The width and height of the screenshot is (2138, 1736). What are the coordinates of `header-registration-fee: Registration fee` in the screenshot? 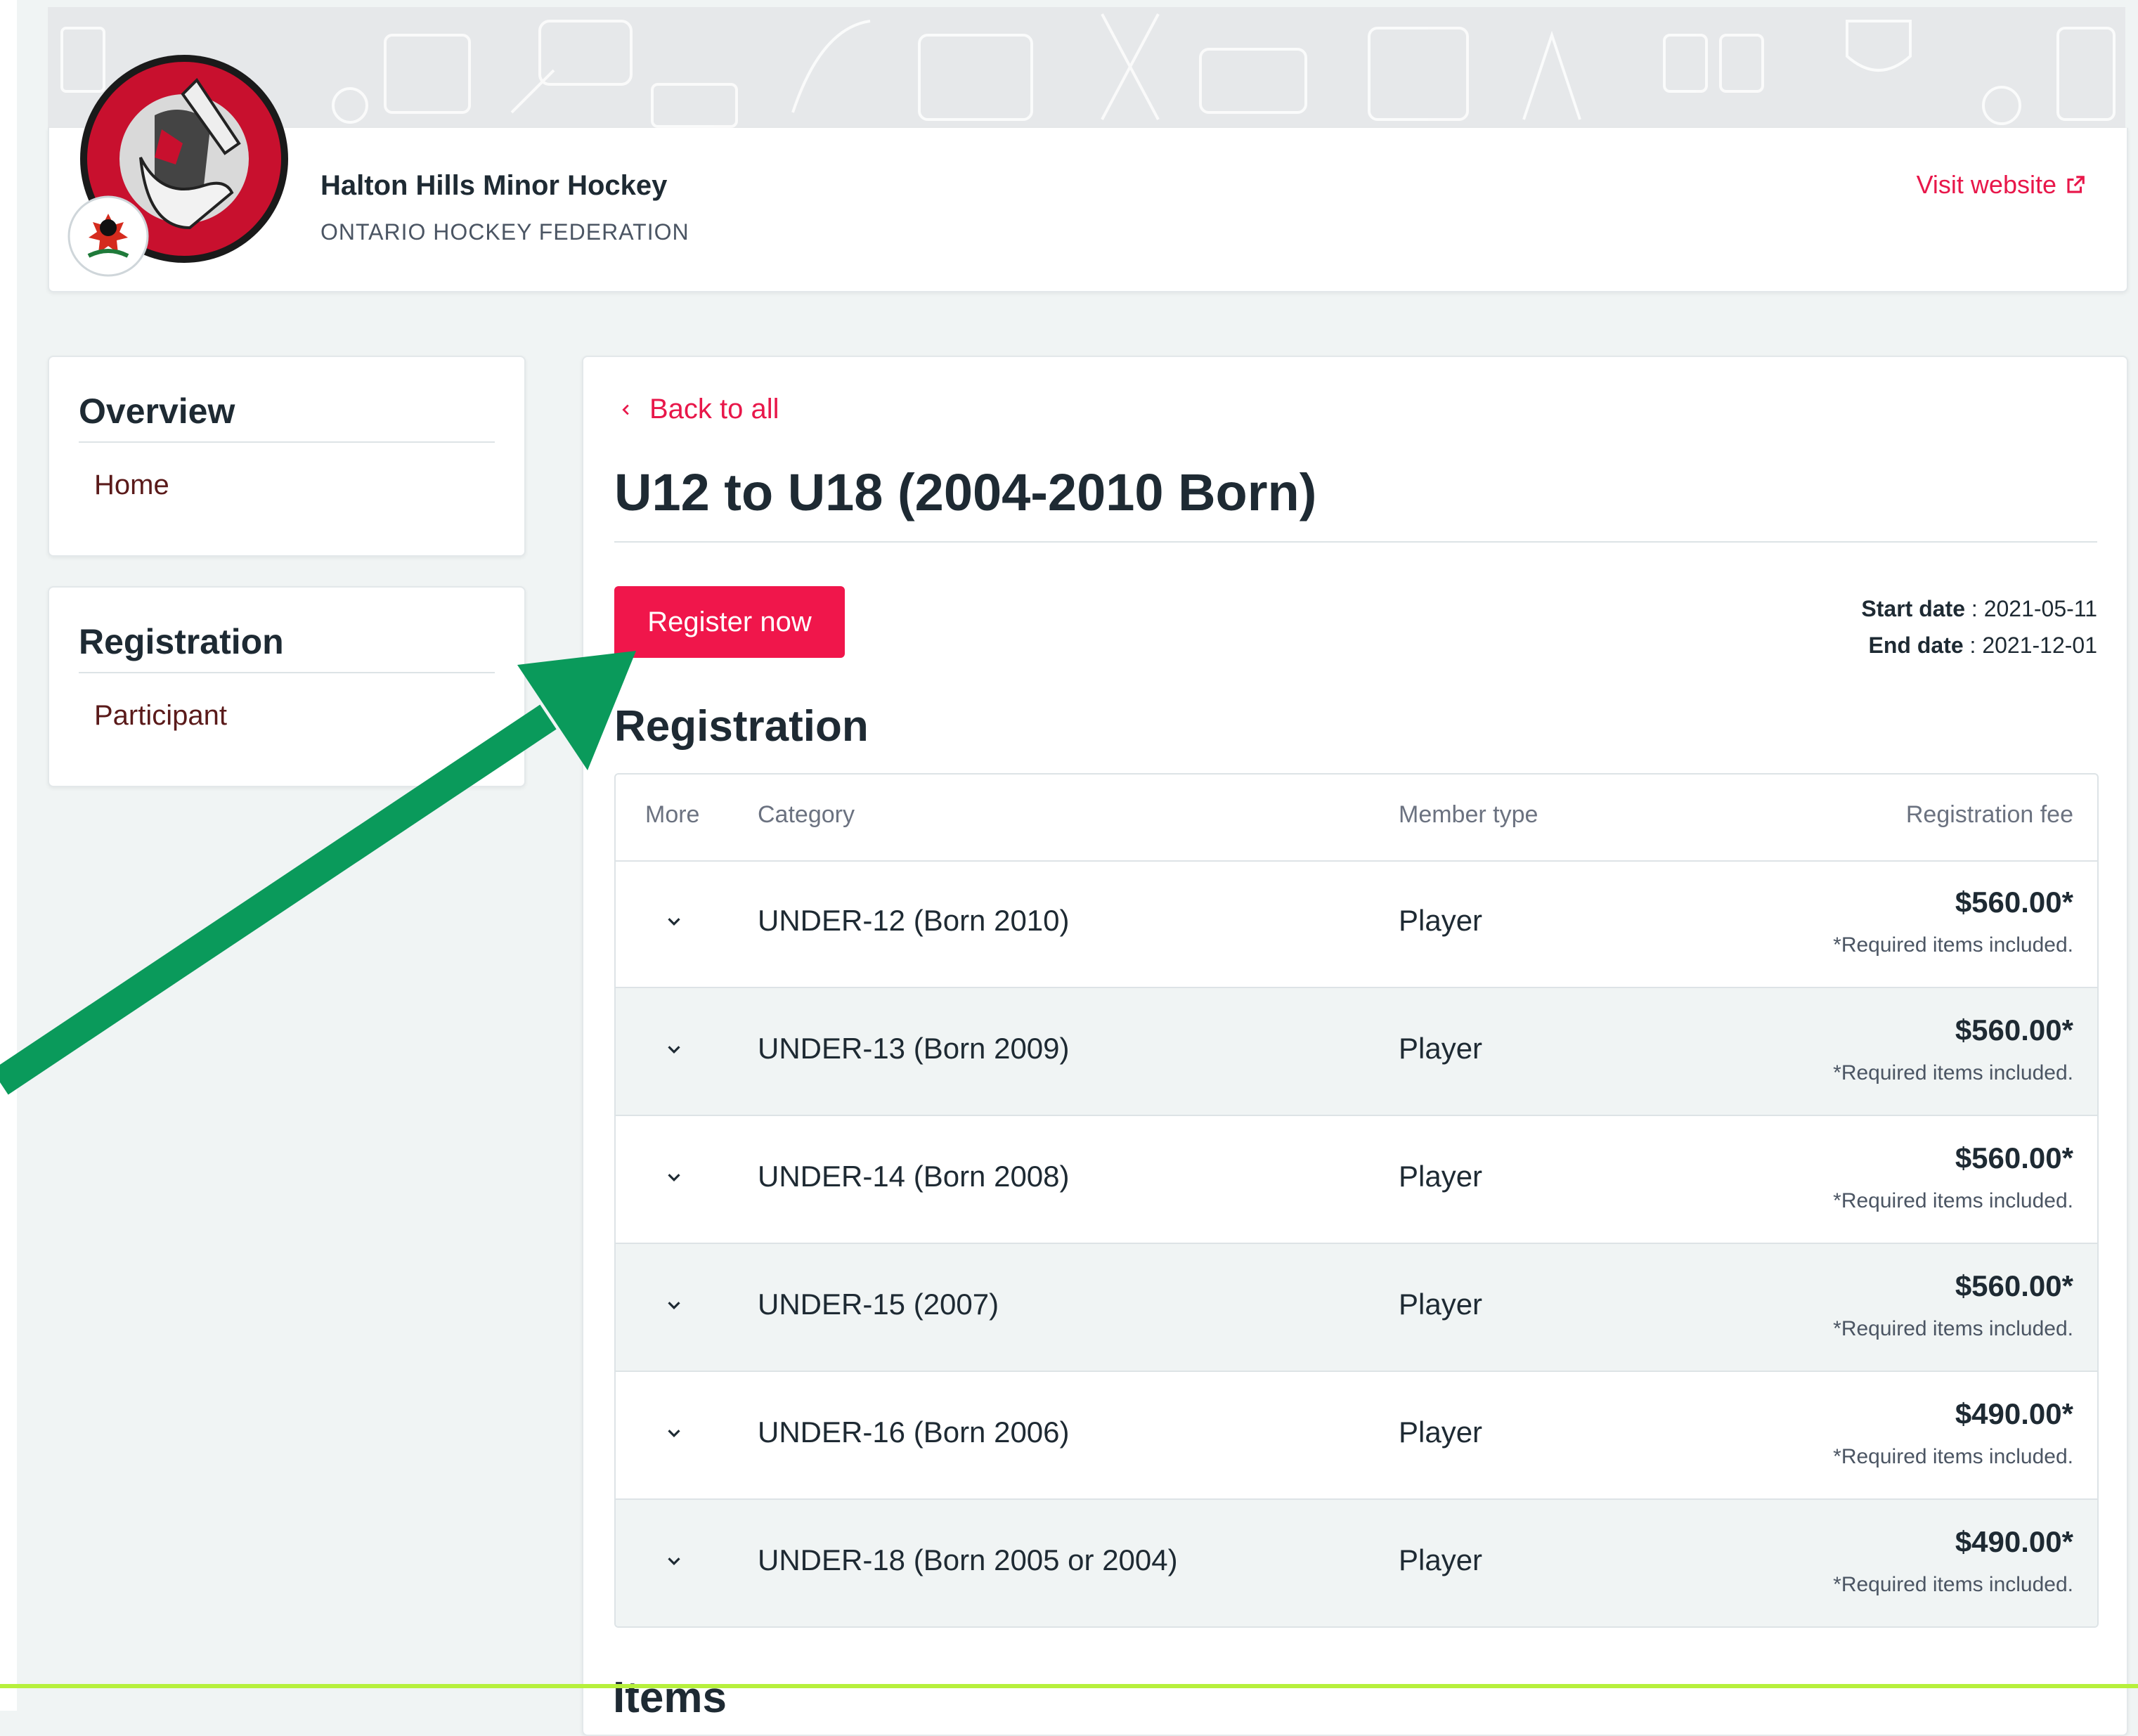 It's located at (1989, 814).